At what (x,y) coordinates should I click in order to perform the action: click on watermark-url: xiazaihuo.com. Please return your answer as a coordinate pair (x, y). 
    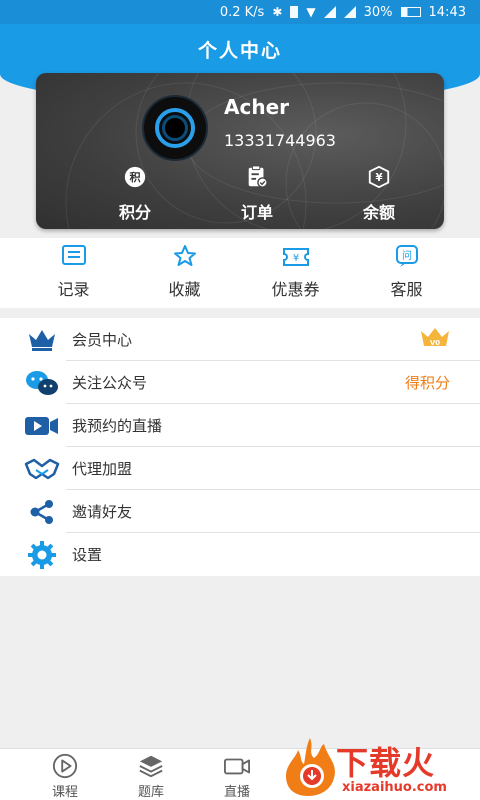
    Looking at the image, I should click on (394, 787).